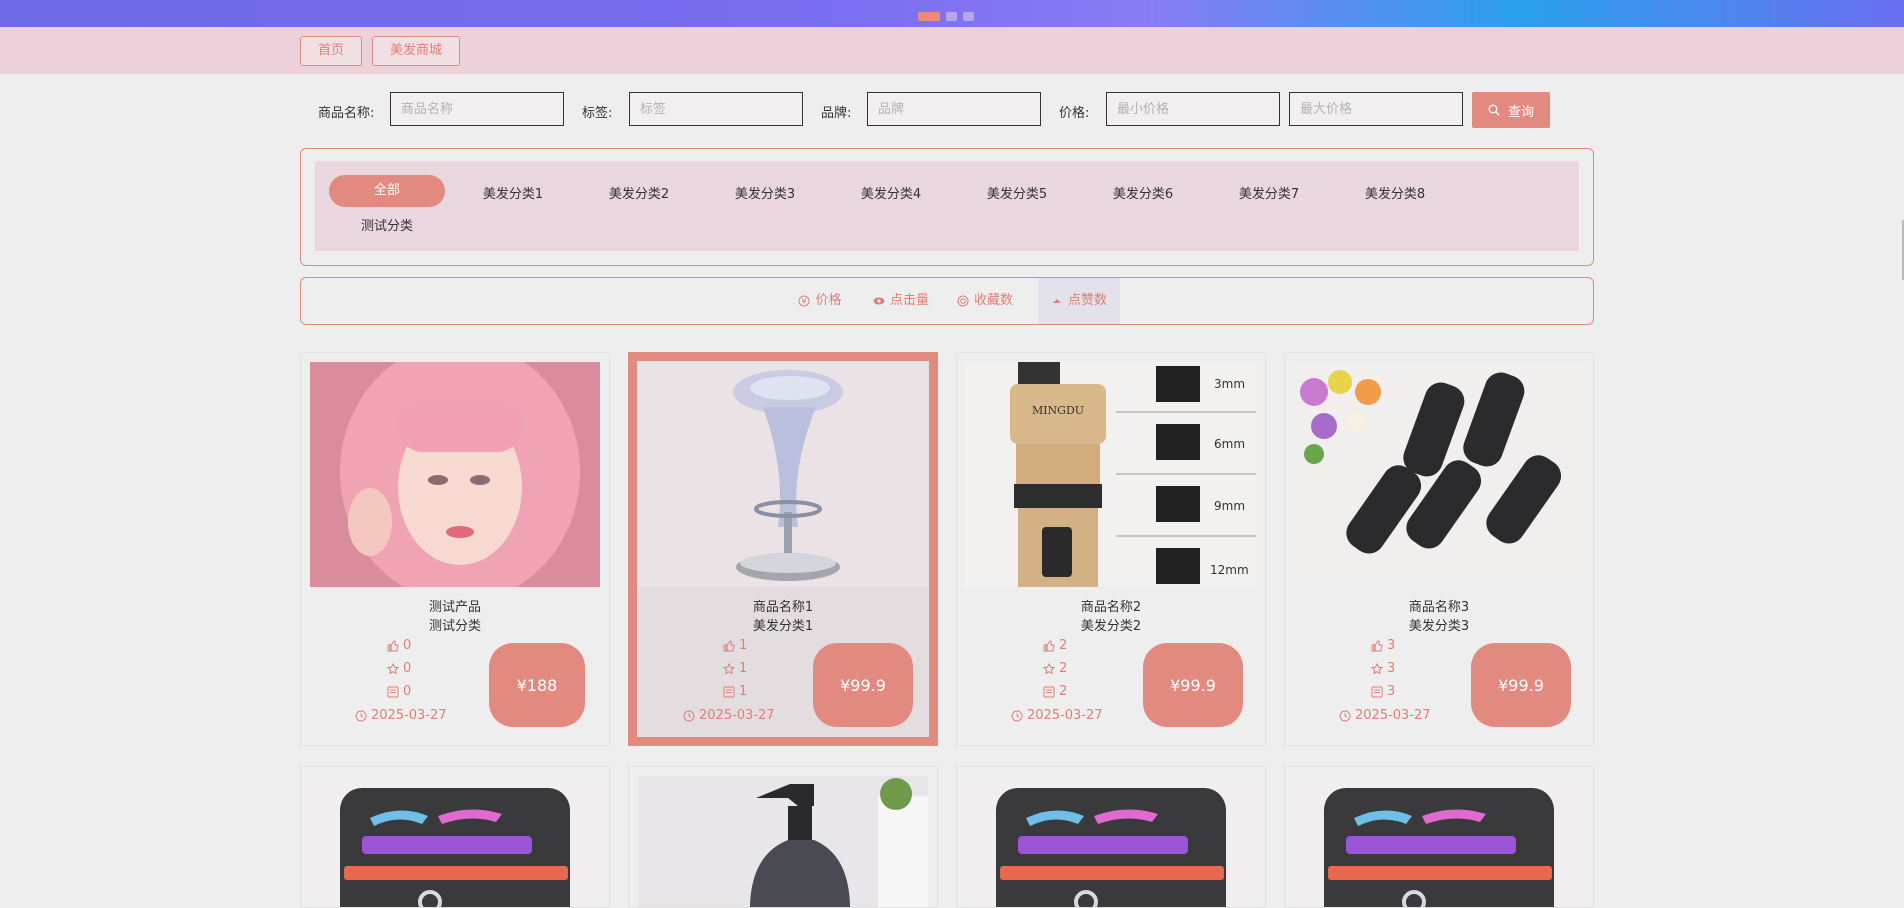 The image size is (1904, 908). I want to click on brand-input, so click(954, 109).